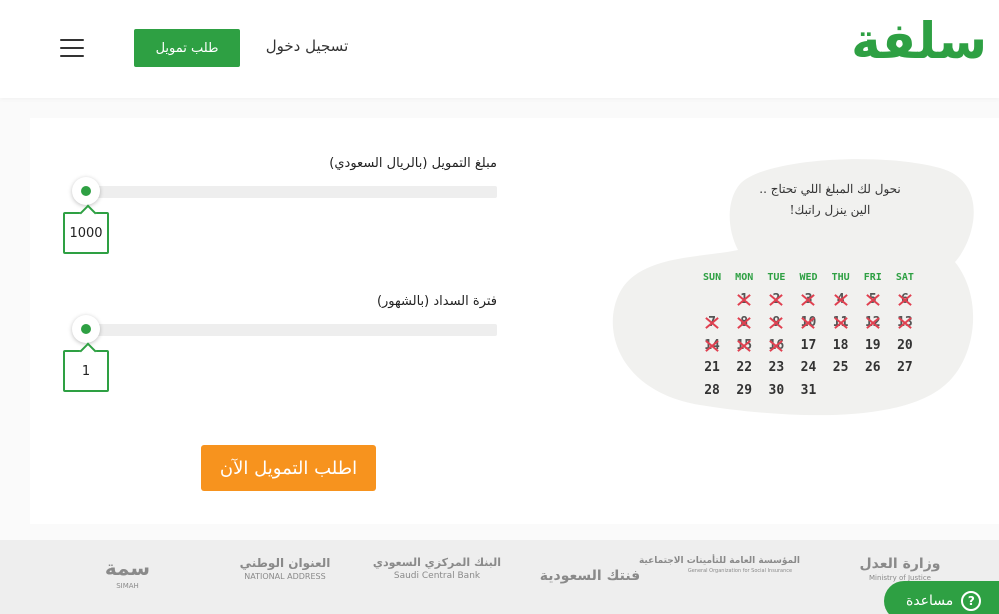  I want to click on calendar-date: 3, so click(808, 299).